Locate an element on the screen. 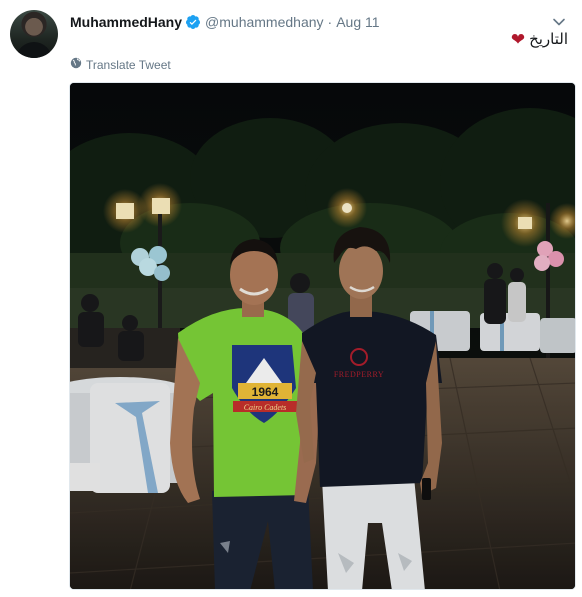 This screenshot has width=582, height=597. tweet-header: MuhammedHany @muhammedhany · Aug 11 is located at coordinates (319, 22).